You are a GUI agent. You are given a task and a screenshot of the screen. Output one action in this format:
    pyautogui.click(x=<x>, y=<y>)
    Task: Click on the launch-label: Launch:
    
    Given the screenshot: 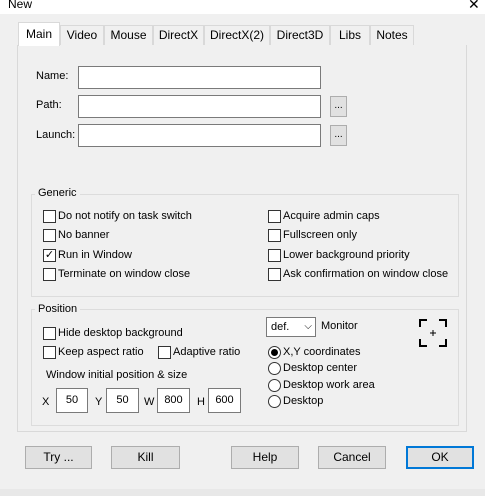 What is the action you would take?
    pyautogui.click(x=56, y=135)
    